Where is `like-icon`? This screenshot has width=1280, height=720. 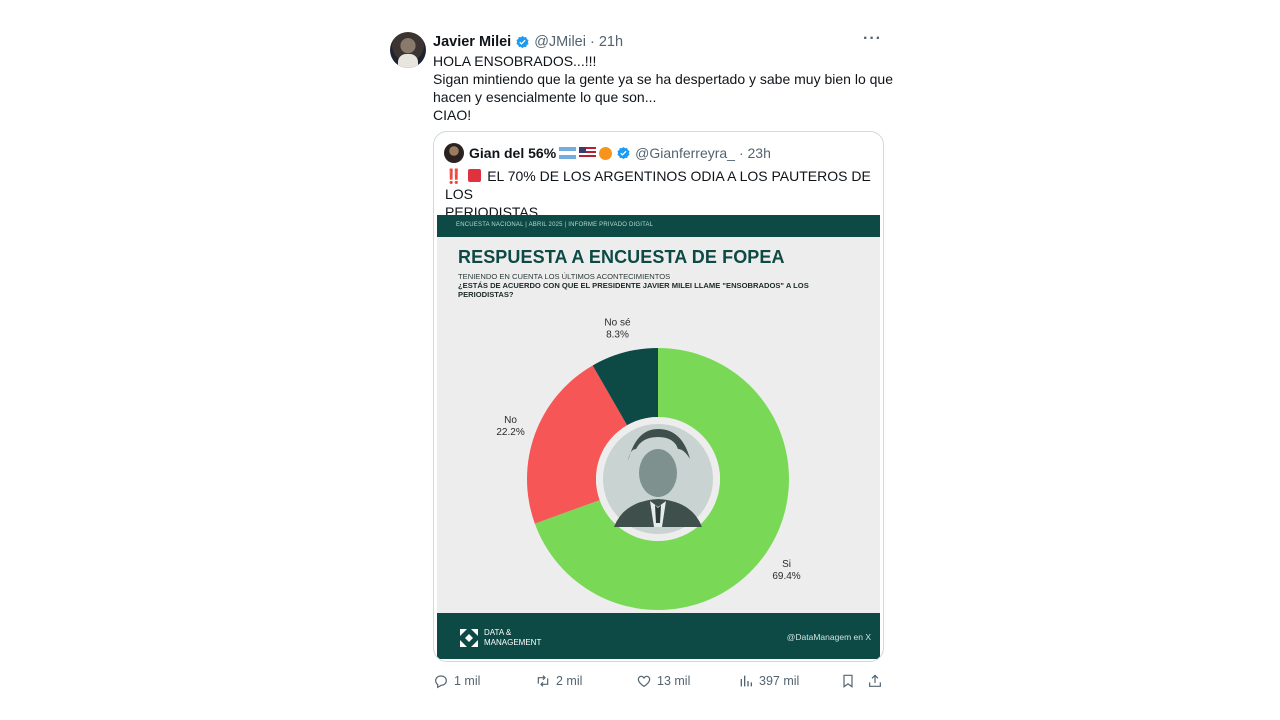
like-icon is located at coordinates (644, 681).